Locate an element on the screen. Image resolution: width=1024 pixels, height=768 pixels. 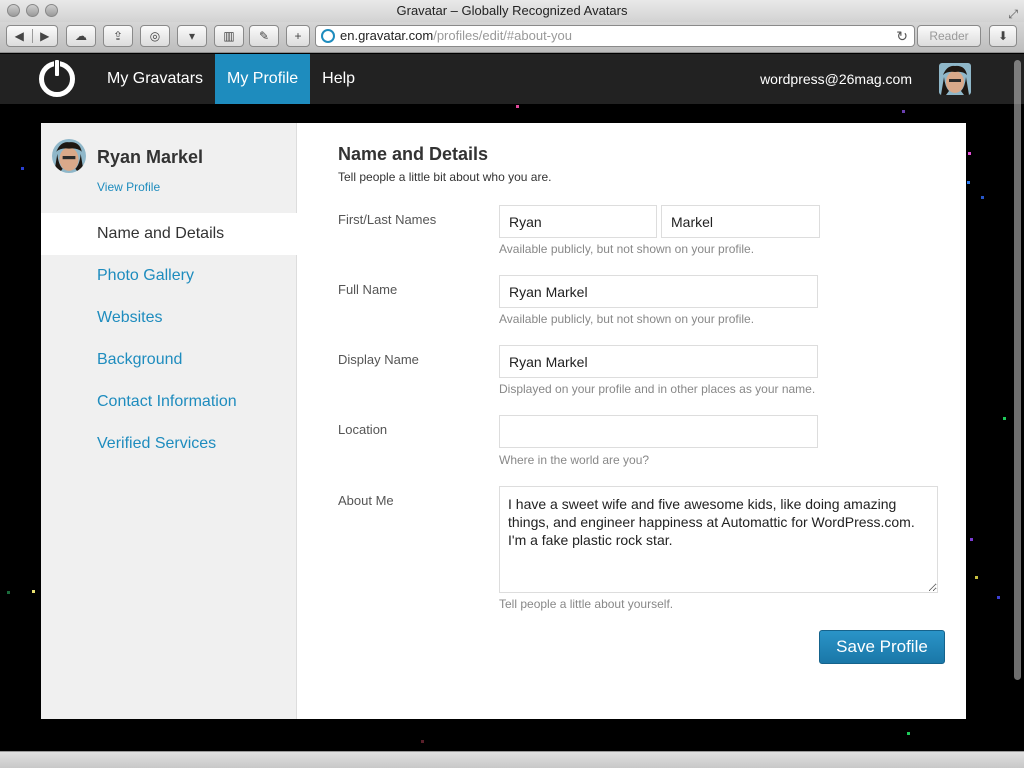
main-nav: My Gravatars My Profile Help is located at coordinates (231, 79).